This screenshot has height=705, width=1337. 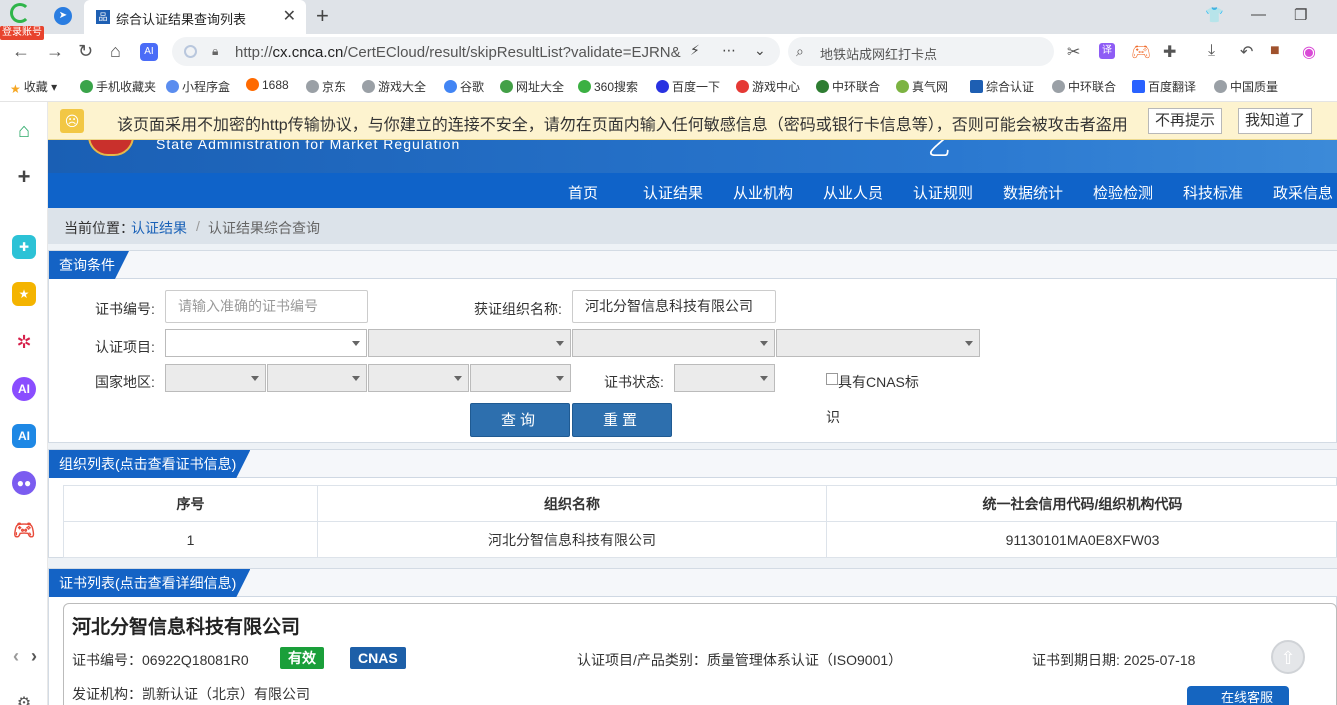 I want to click on bookmark-item: 1688, so click(x=267, y=85).